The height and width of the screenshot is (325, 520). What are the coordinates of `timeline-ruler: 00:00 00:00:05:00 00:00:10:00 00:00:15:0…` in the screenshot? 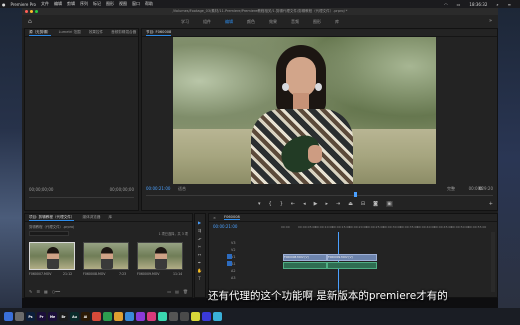 It's located at (384, 229).